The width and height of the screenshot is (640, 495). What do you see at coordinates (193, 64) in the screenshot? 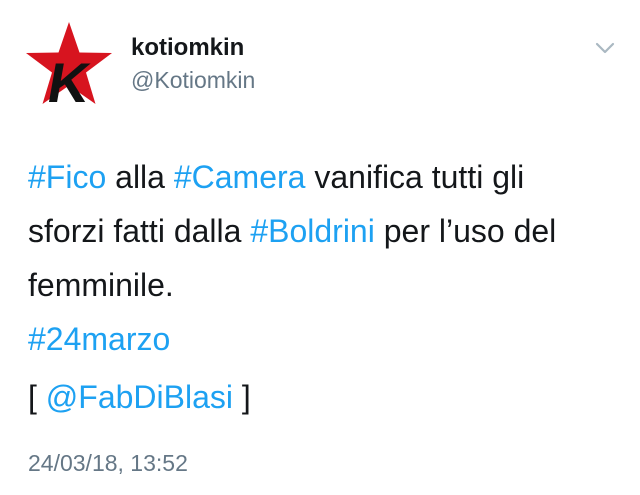
I see `author-names: kotiomkin @Kotiomkin` at bounding box center [193, 64].